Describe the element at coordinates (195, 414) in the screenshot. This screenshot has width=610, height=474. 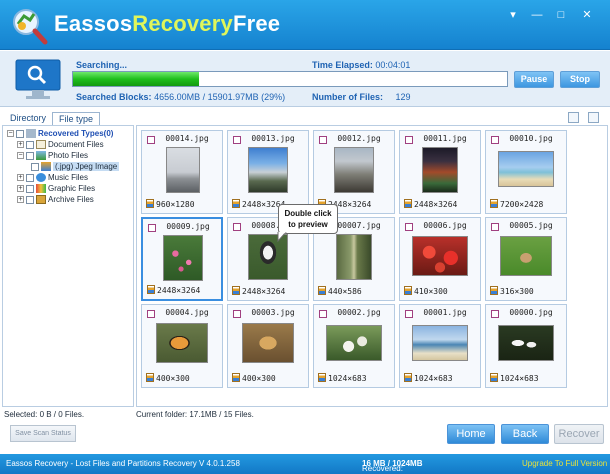
I see `current-folder-status: Current folder: 17.1MB / 15 Files.` at that location.